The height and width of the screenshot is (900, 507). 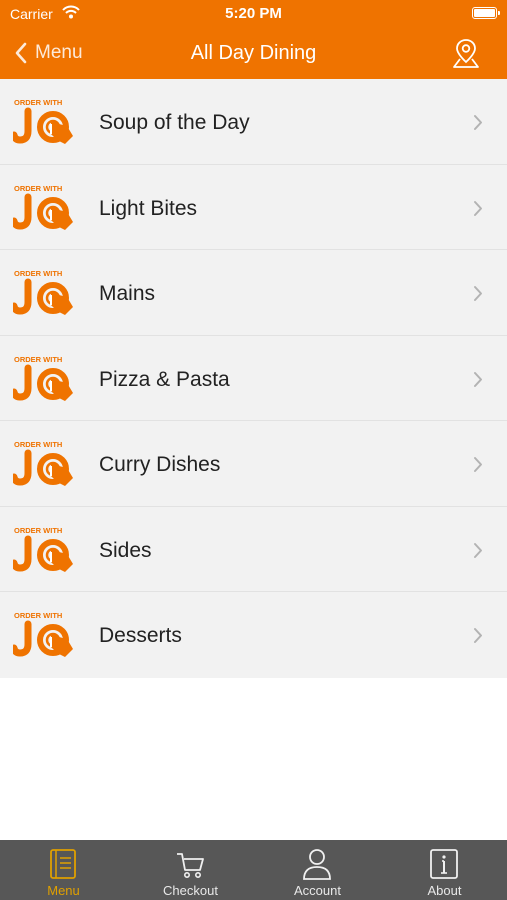 What do you see at coordinates (190, 870) in the screenshot?
I see `tab-checkout: Checkout` at bounding box center [190, 870].